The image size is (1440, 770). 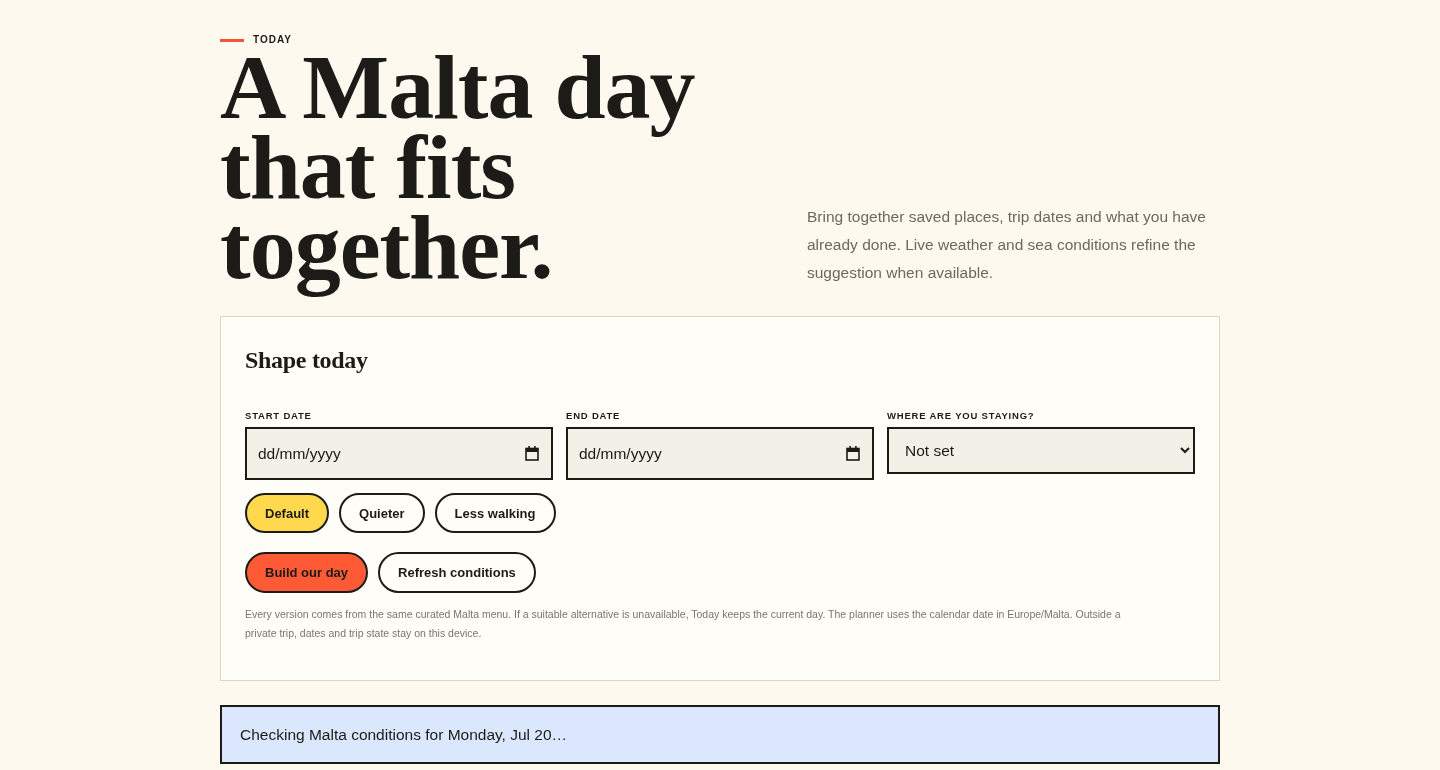 What do you see at coordinates (306, 360) in the screenshot?
I see `card-title: Shape today` at bounding box center [306, 360].